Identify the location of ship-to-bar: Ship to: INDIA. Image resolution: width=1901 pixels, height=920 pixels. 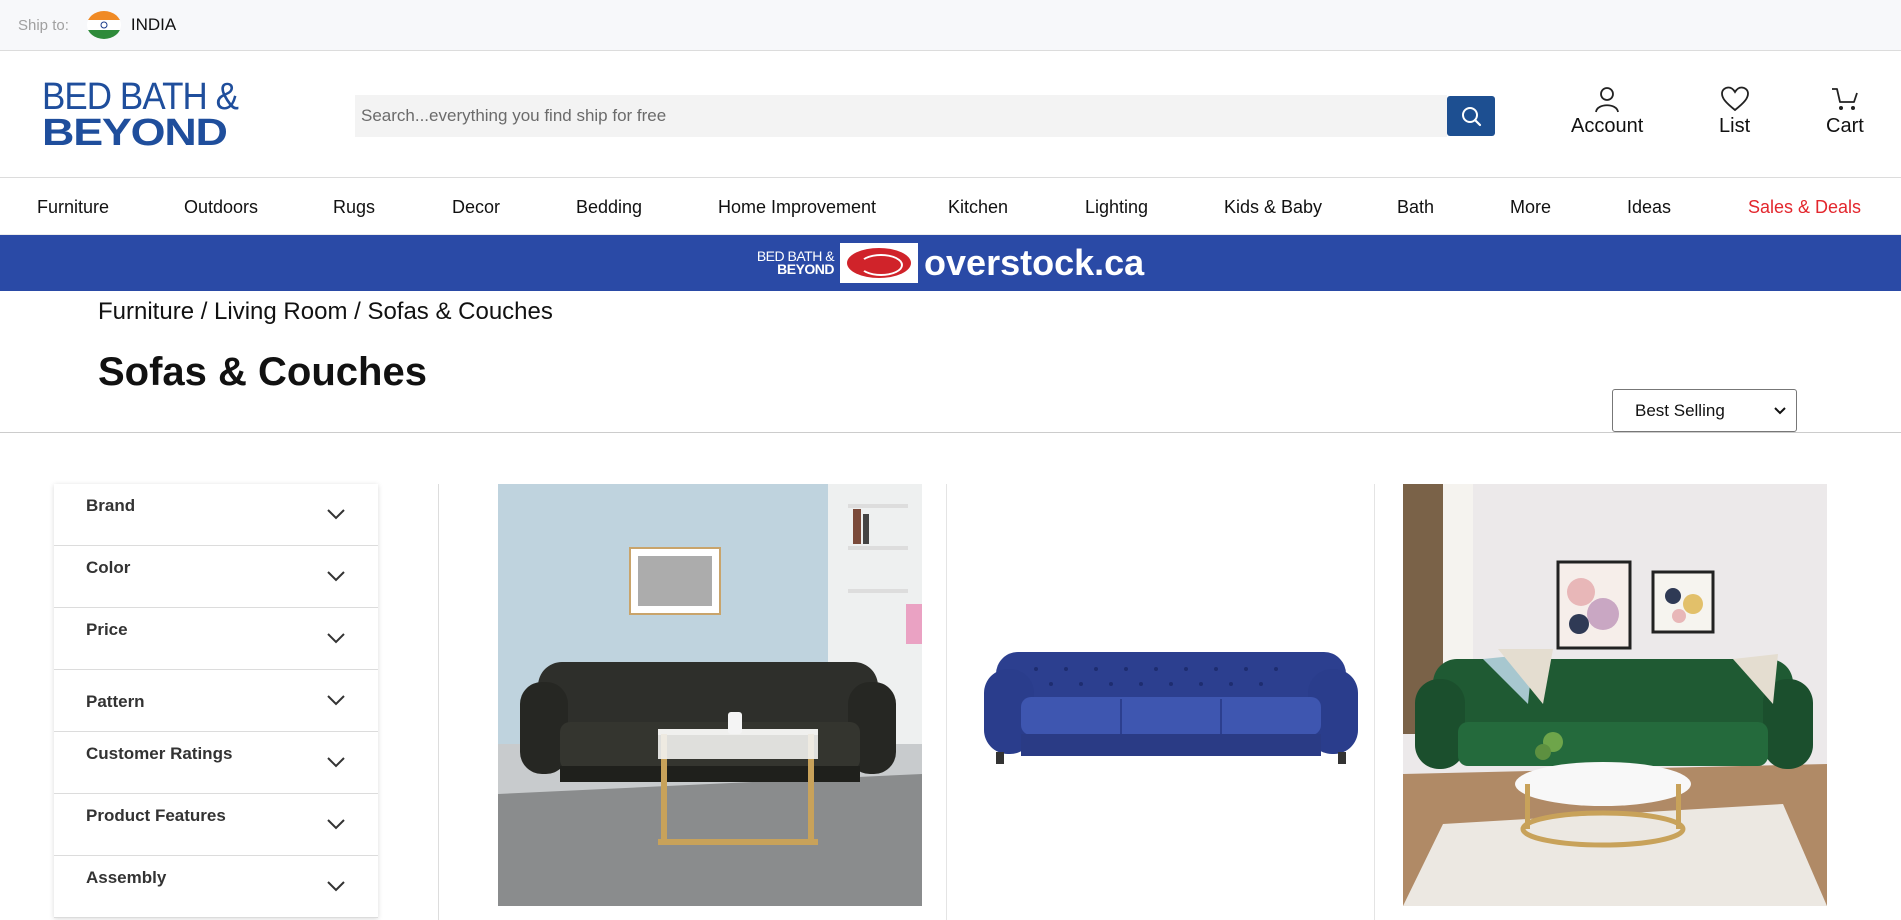
(950, 25).